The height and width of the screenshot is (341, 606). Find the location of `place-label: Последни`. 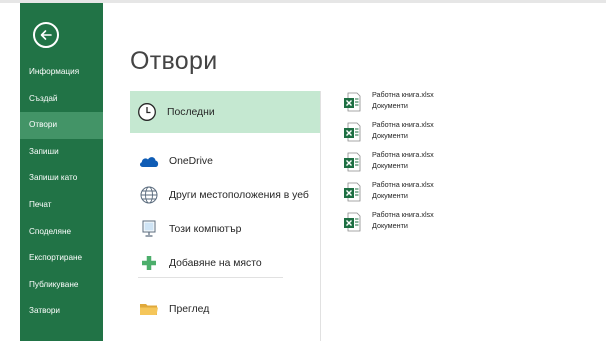

place-label: Последни is located at coordinates (191, 112).